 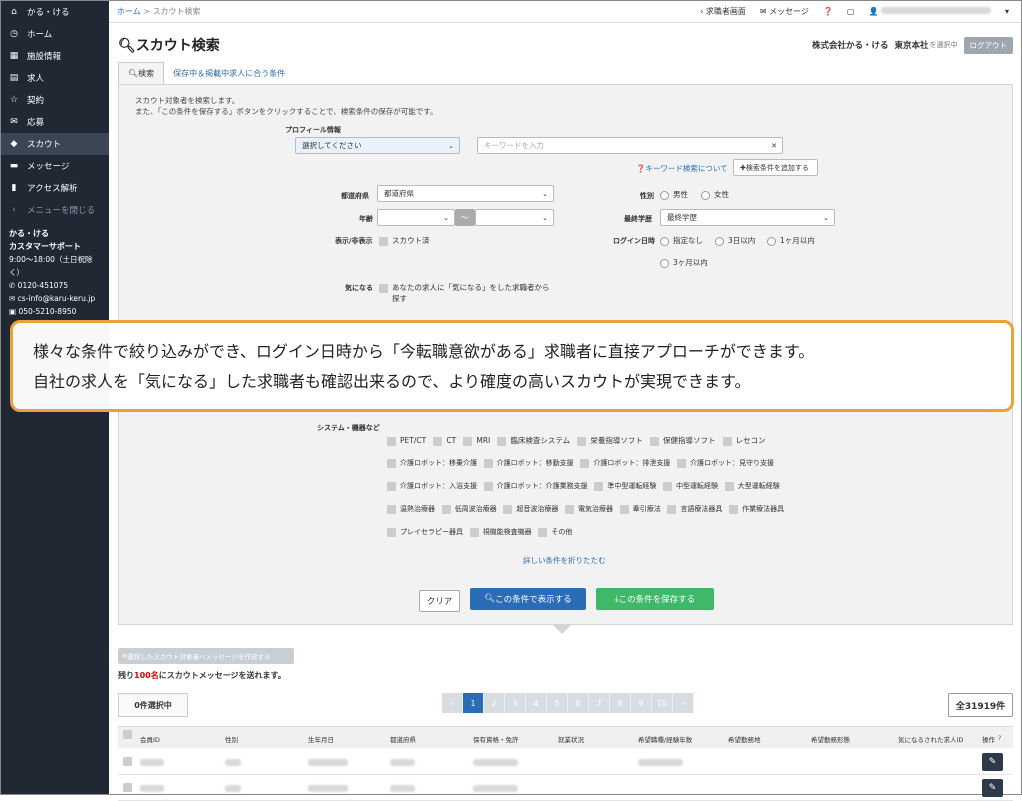 What do you see at coordinates (55, 166) in the screenshot?
I see `sidebar-item-messages: ▬ メッセージ` at bounding box center [55, 166].